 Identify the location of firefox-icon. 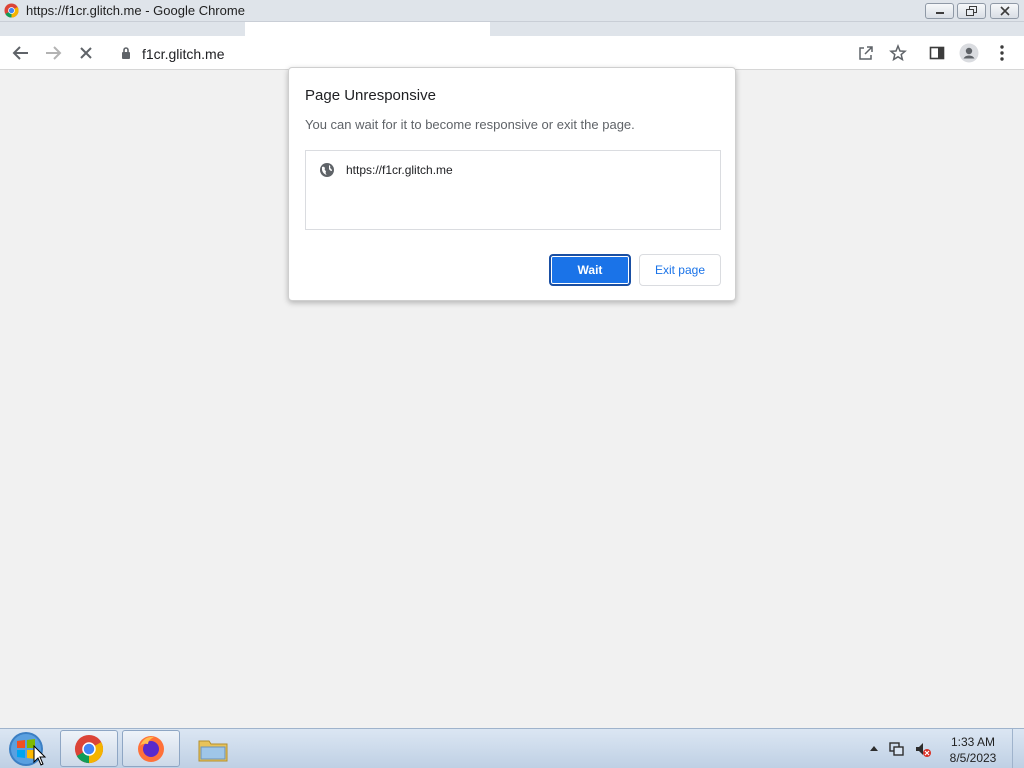
(151, 748).